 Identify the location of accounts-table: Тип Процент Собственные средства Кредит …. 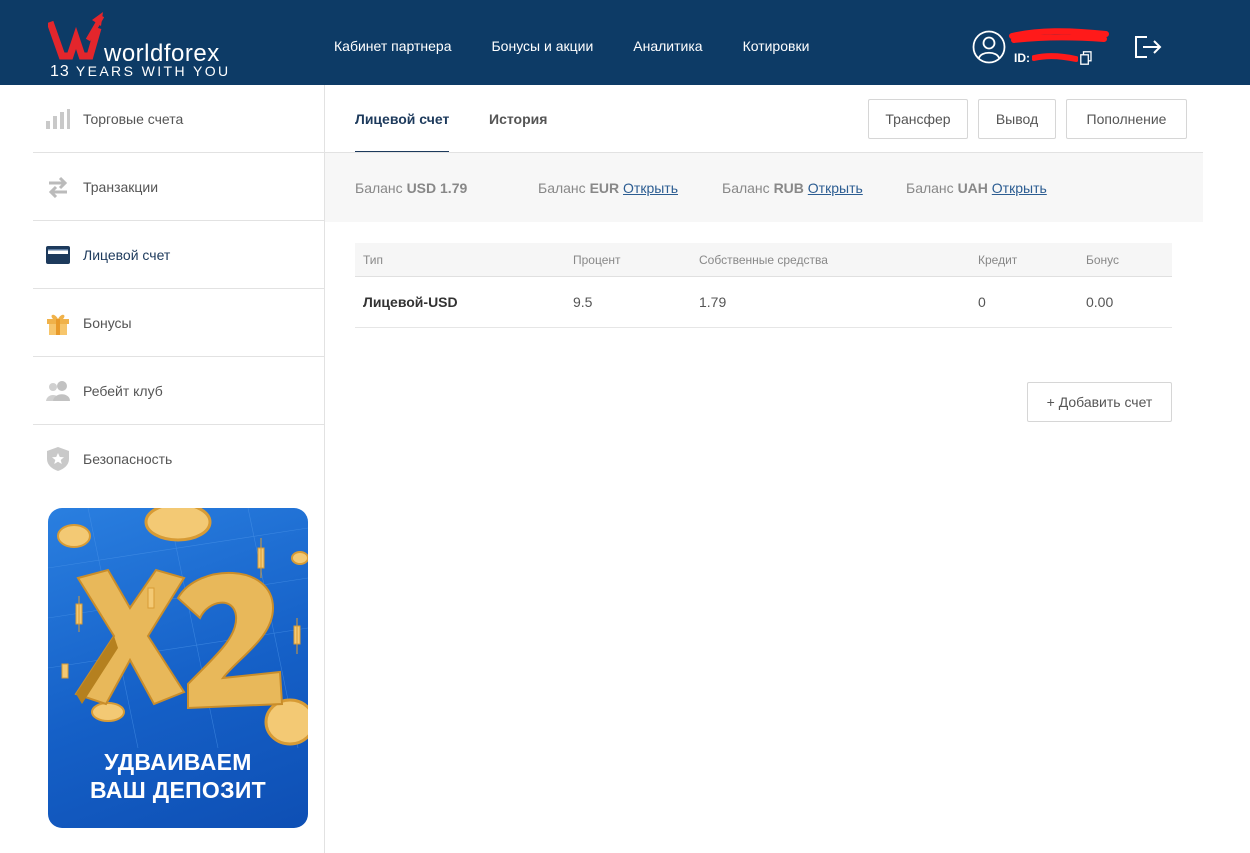
(763, 285).